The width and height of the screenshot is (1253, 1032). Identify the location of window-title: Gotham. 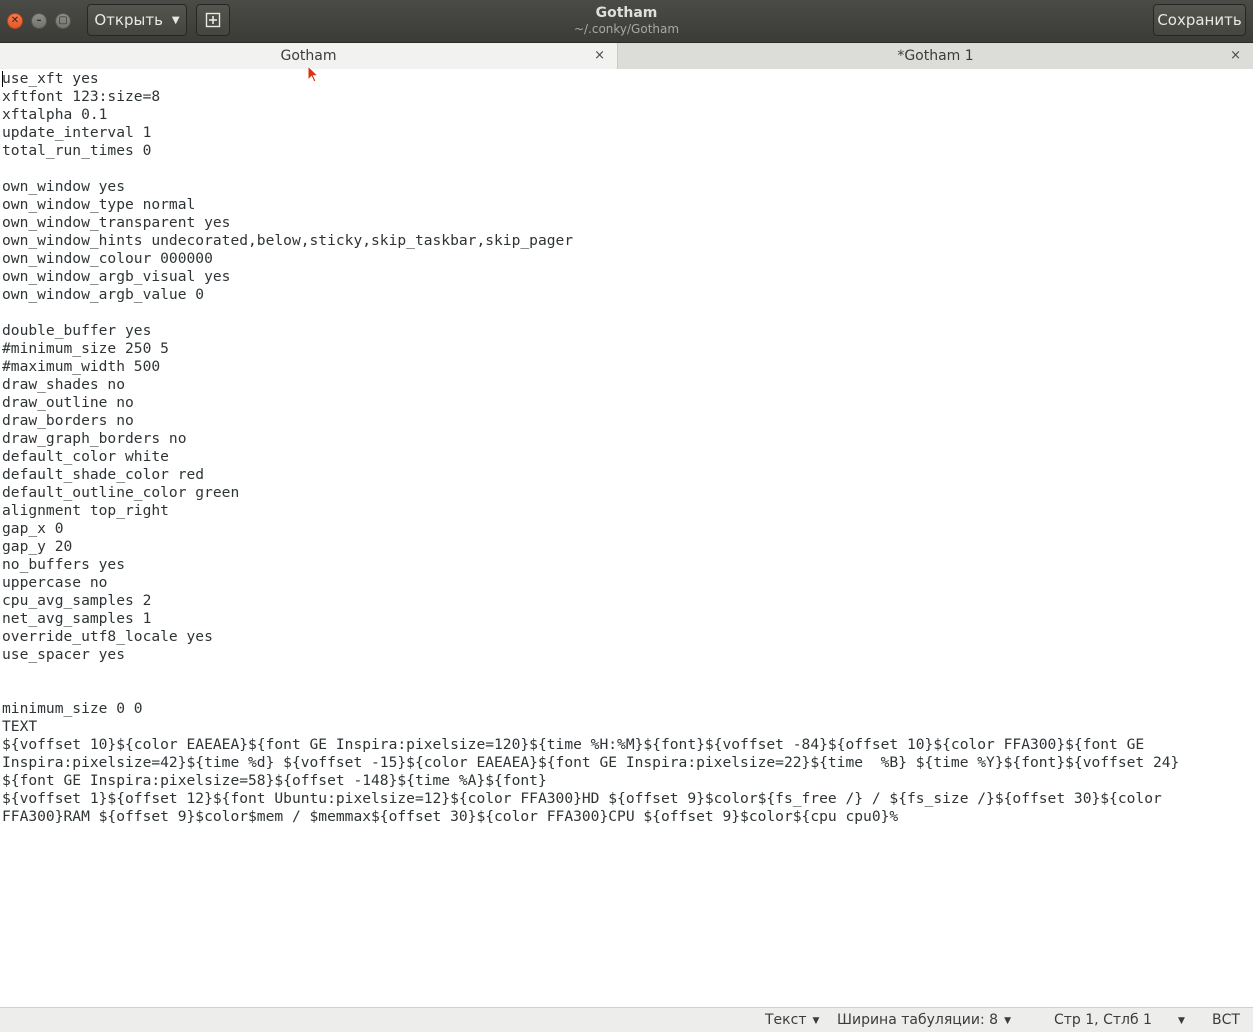
(626, 13).